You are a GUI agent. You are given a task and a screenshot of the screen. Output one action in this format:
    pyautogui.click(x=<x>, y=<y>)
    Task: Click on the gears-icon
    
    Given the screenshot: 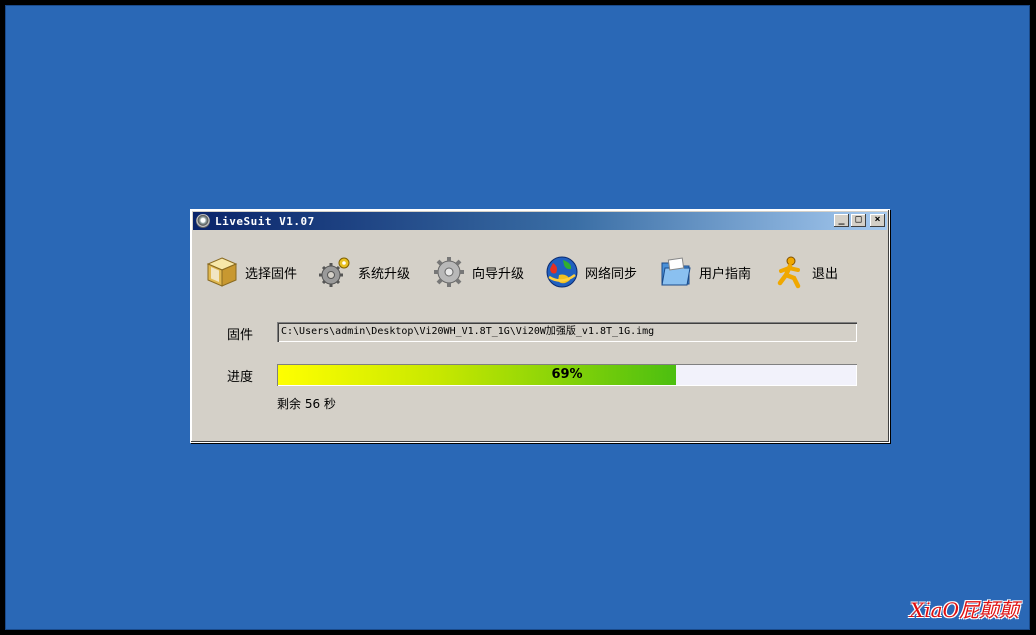 What is the action you would take?
    pyautogui.click(x=334, y=272)
    